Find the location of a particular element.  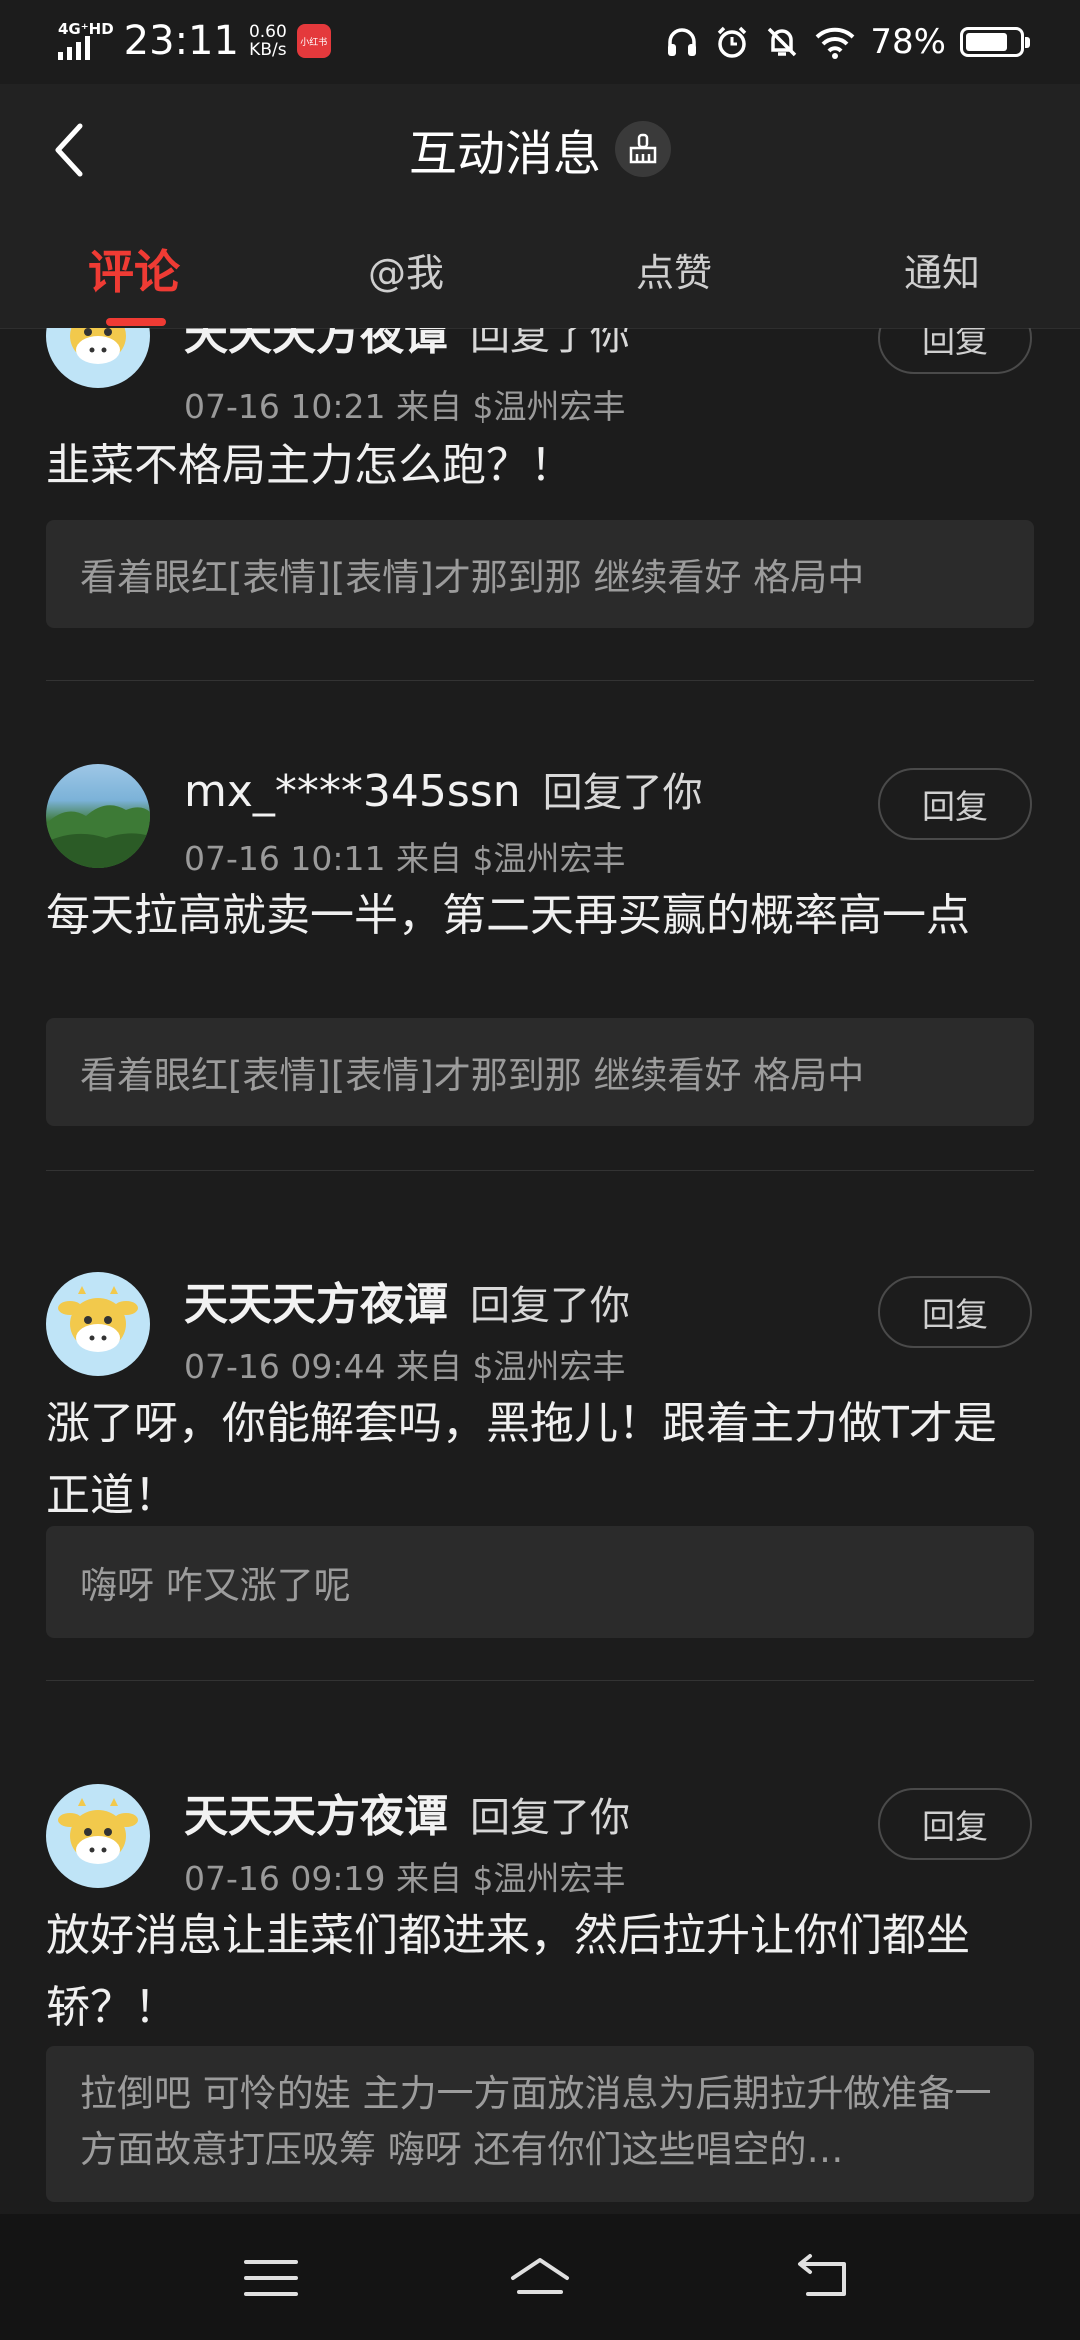

tab-comments: 评论 is located at coordinates (134, 269).